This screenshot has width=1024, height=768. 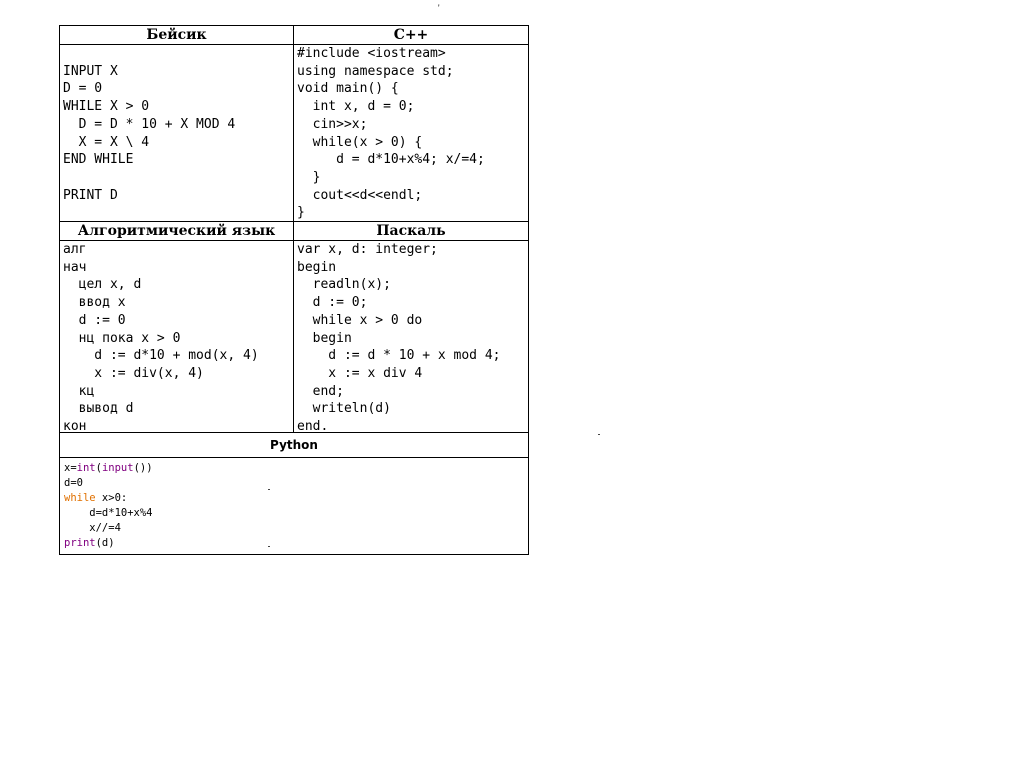 I want to click on algo-header: Алгоритмический язык, so click(x=176, y=231).